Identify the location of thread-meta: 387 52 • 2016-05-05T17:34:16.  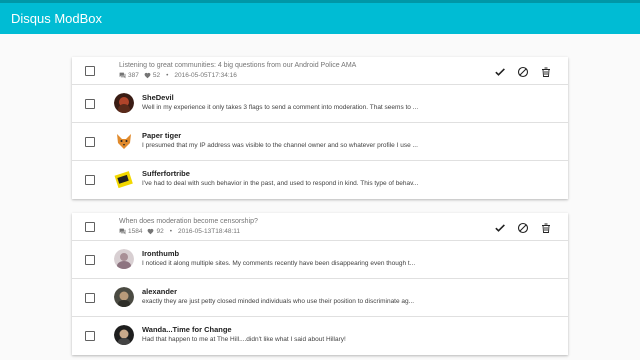
(178, 75).